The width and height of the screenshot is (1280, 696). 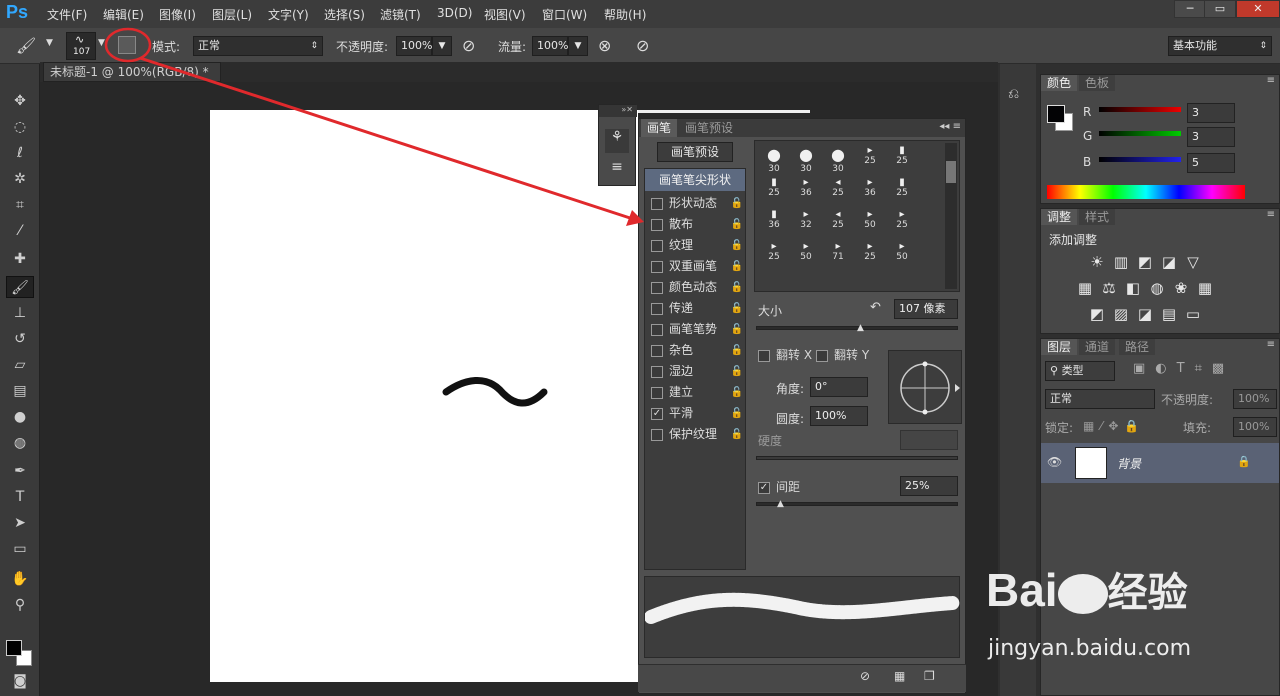 I want to click on menu-image: 图像(I), so click(x=177, y=14).